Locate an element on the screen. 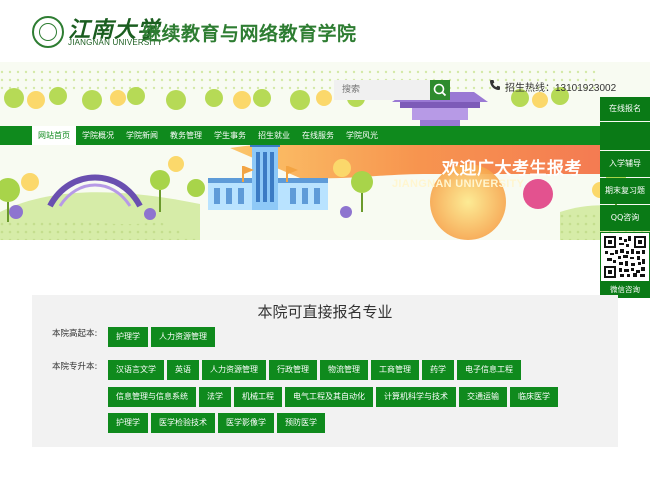 Image resolution: width=650 pixels, height=500 pixels. nav-item-student-affairs: 学生事务 is located at coordinates (230, 135).